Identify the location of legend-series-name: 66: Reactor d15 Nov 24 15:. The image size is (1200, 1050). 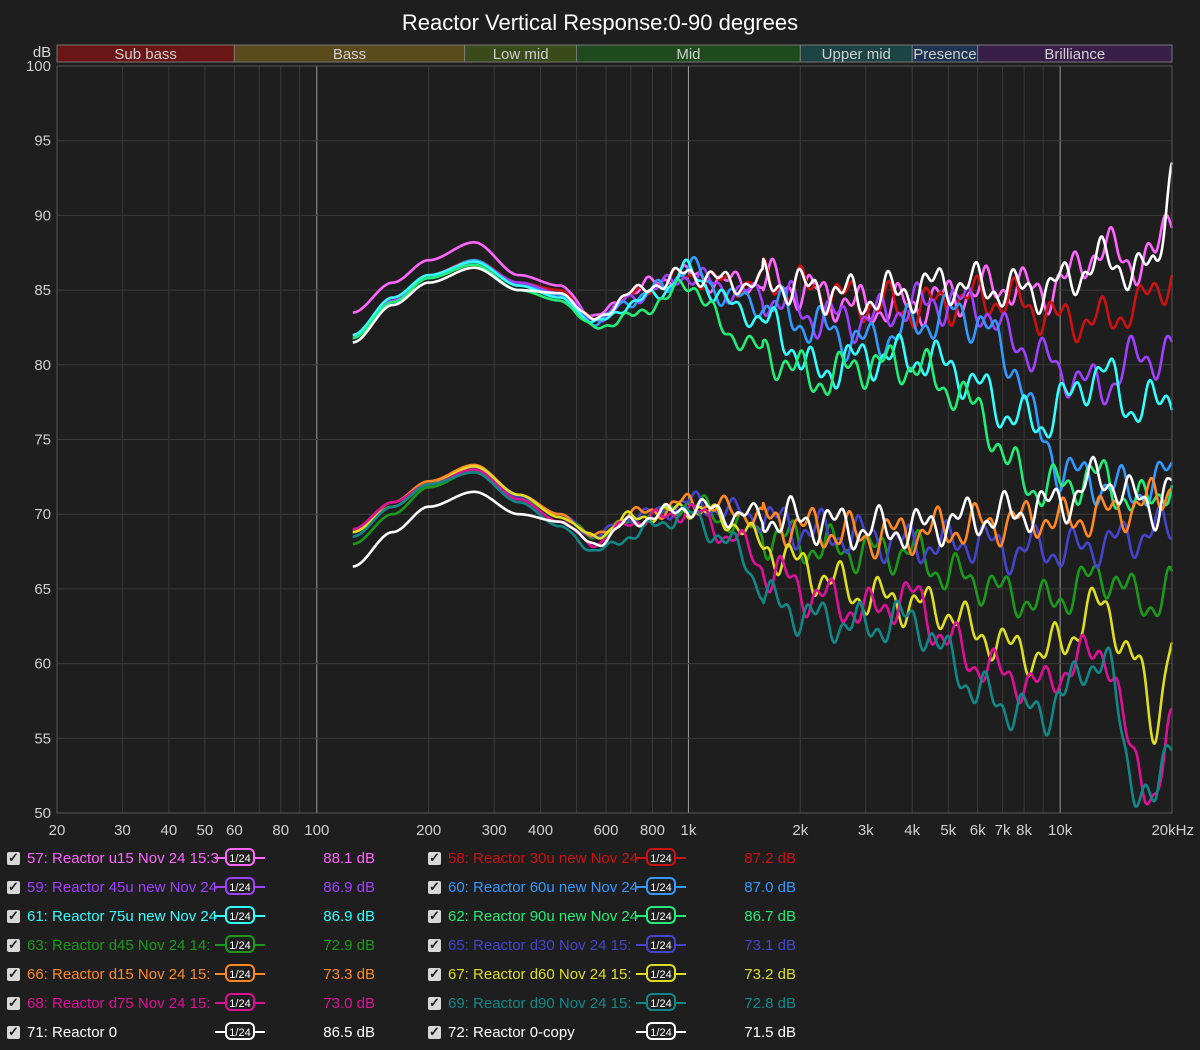
(119, 974).